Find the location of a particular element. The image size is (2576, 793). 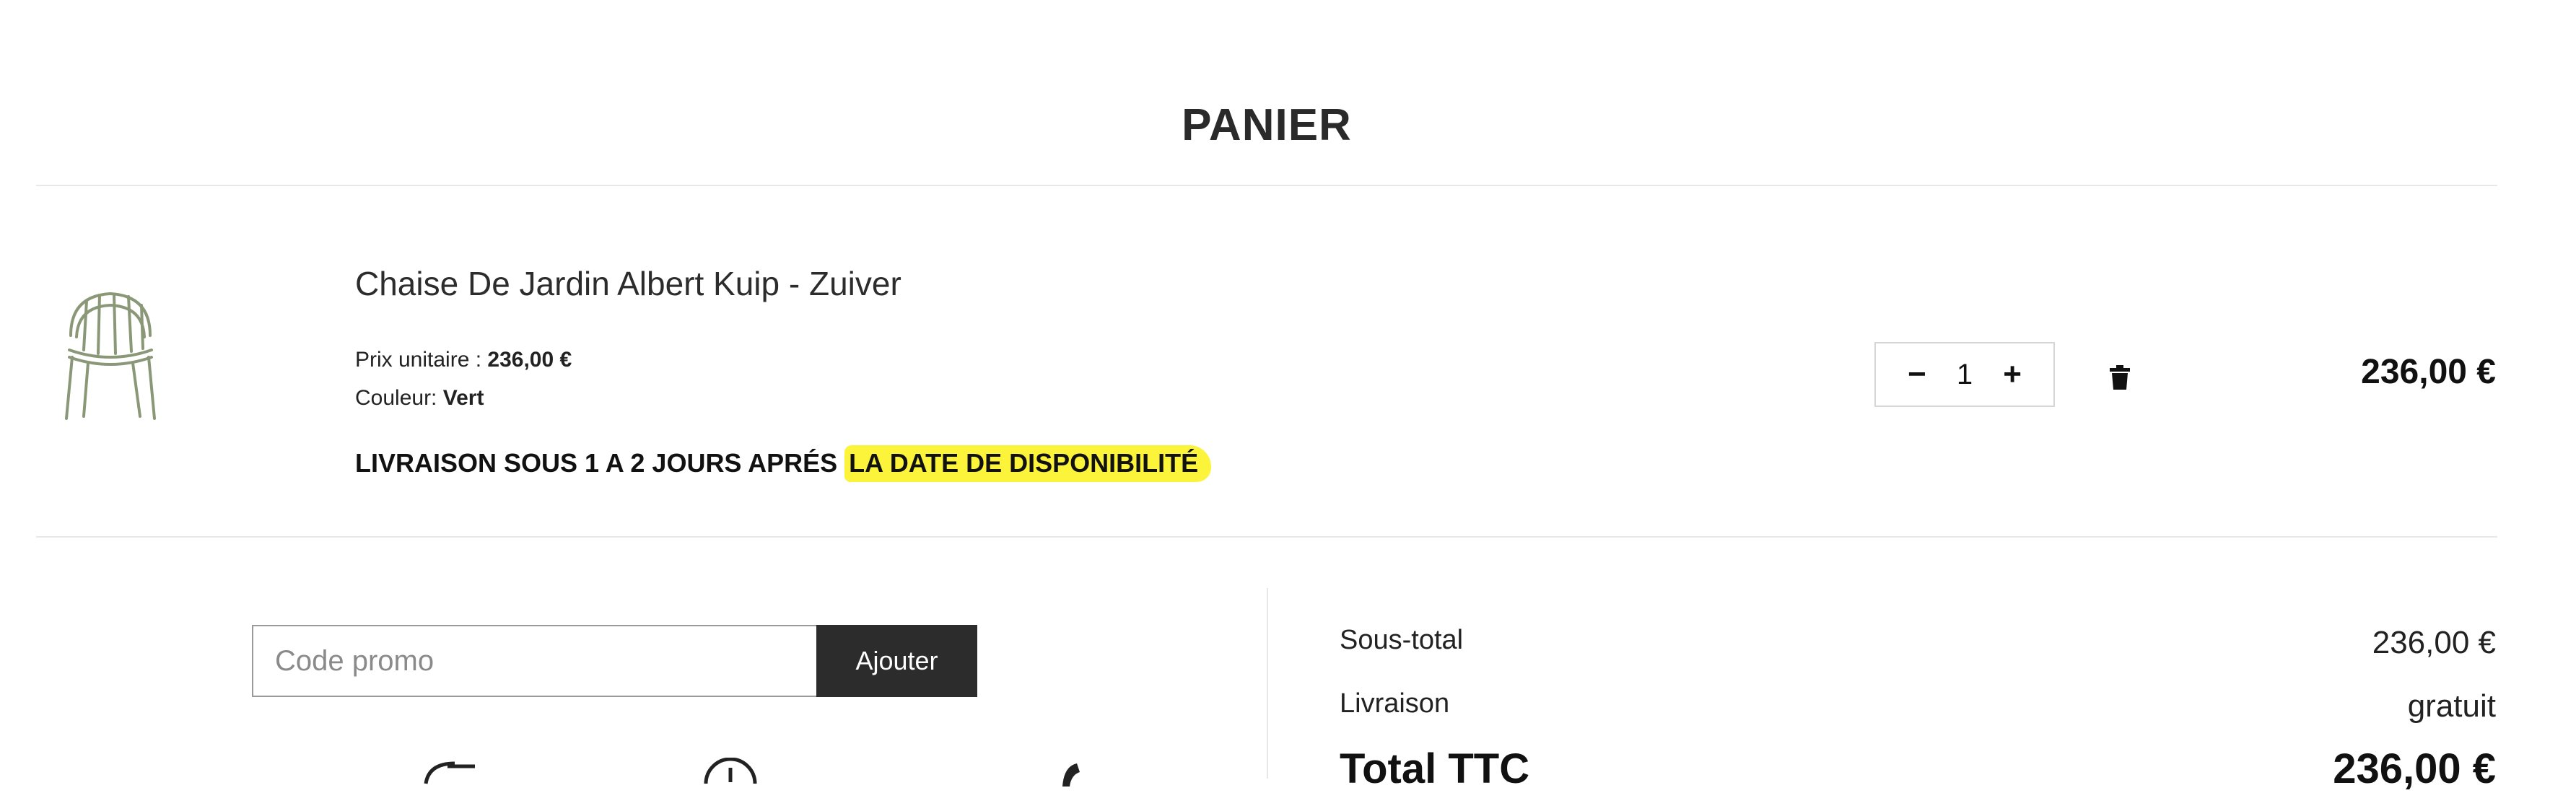

color-value: Vert is located at coordinates (463, 398).